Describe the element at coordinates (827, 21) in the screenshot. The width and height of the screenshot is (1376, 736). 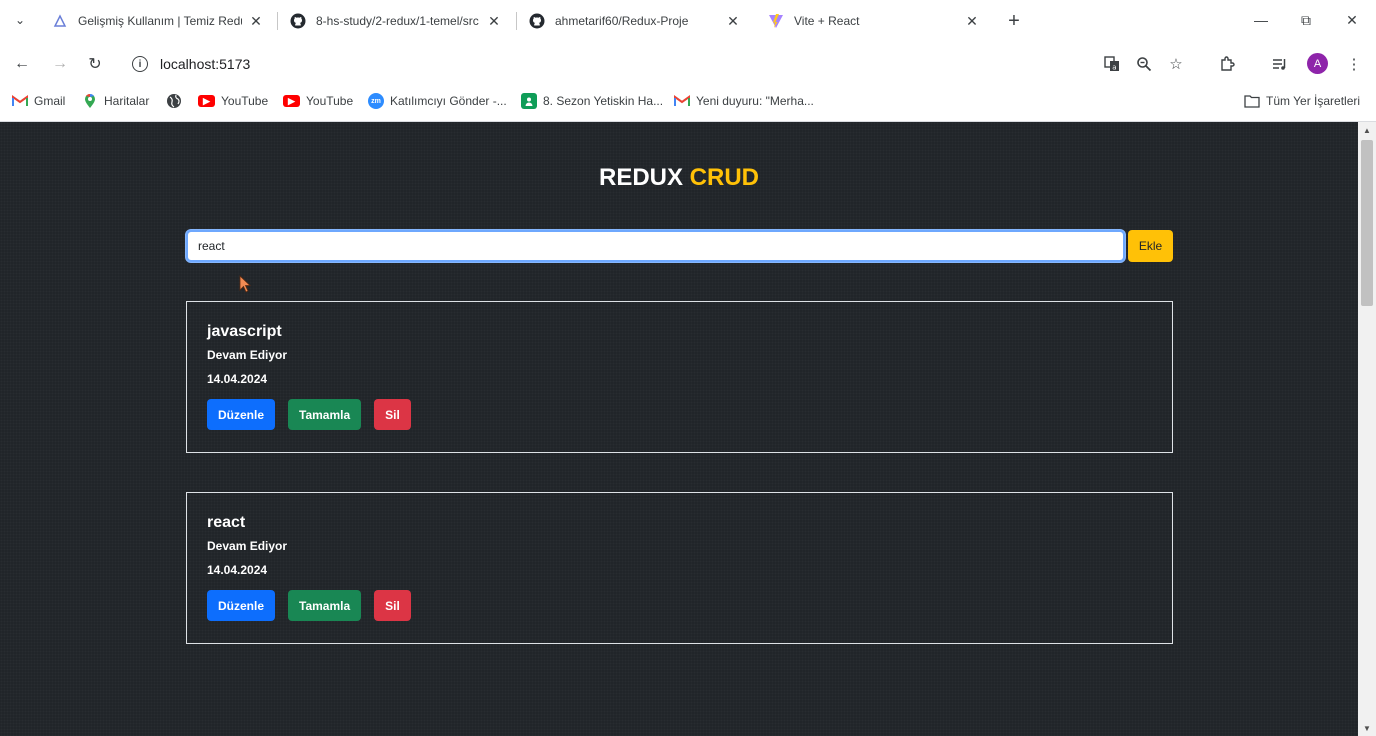
I see `tab-title: Vite + React` at that location.